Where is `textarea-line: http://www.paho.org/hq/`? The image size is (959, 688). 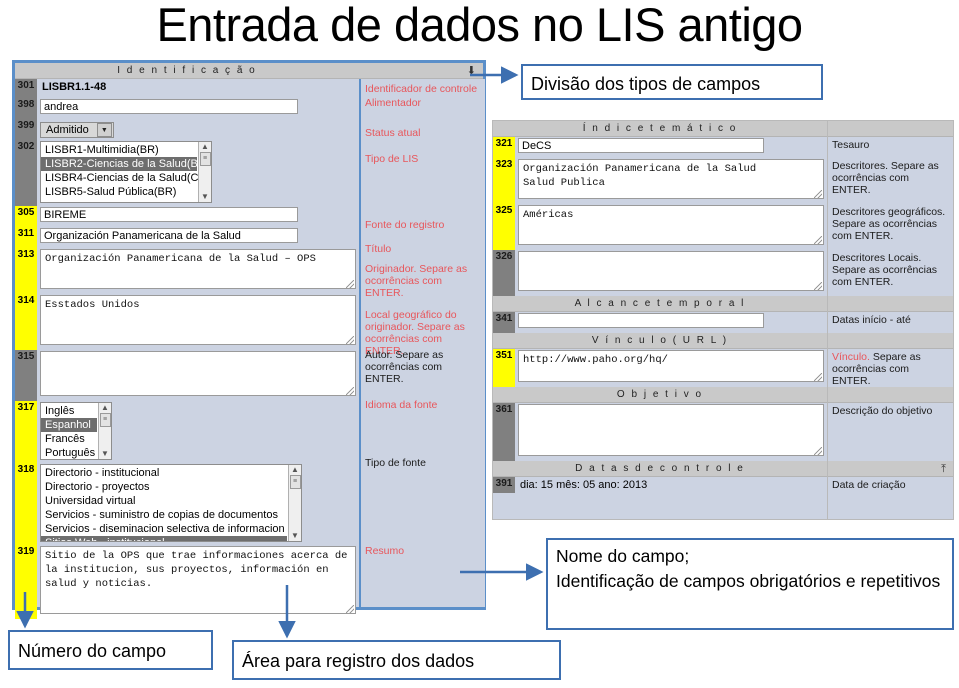 textarea-line: http://www.paho.org/hq/ is located at coordinates (595, 360).